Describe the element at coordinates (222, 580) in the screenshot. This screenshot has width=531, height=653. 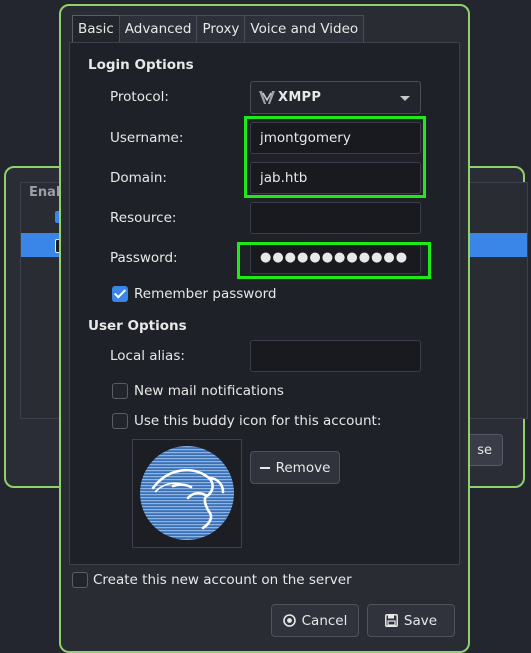
I see `create-account-label: Create this new account on the server` at that location.